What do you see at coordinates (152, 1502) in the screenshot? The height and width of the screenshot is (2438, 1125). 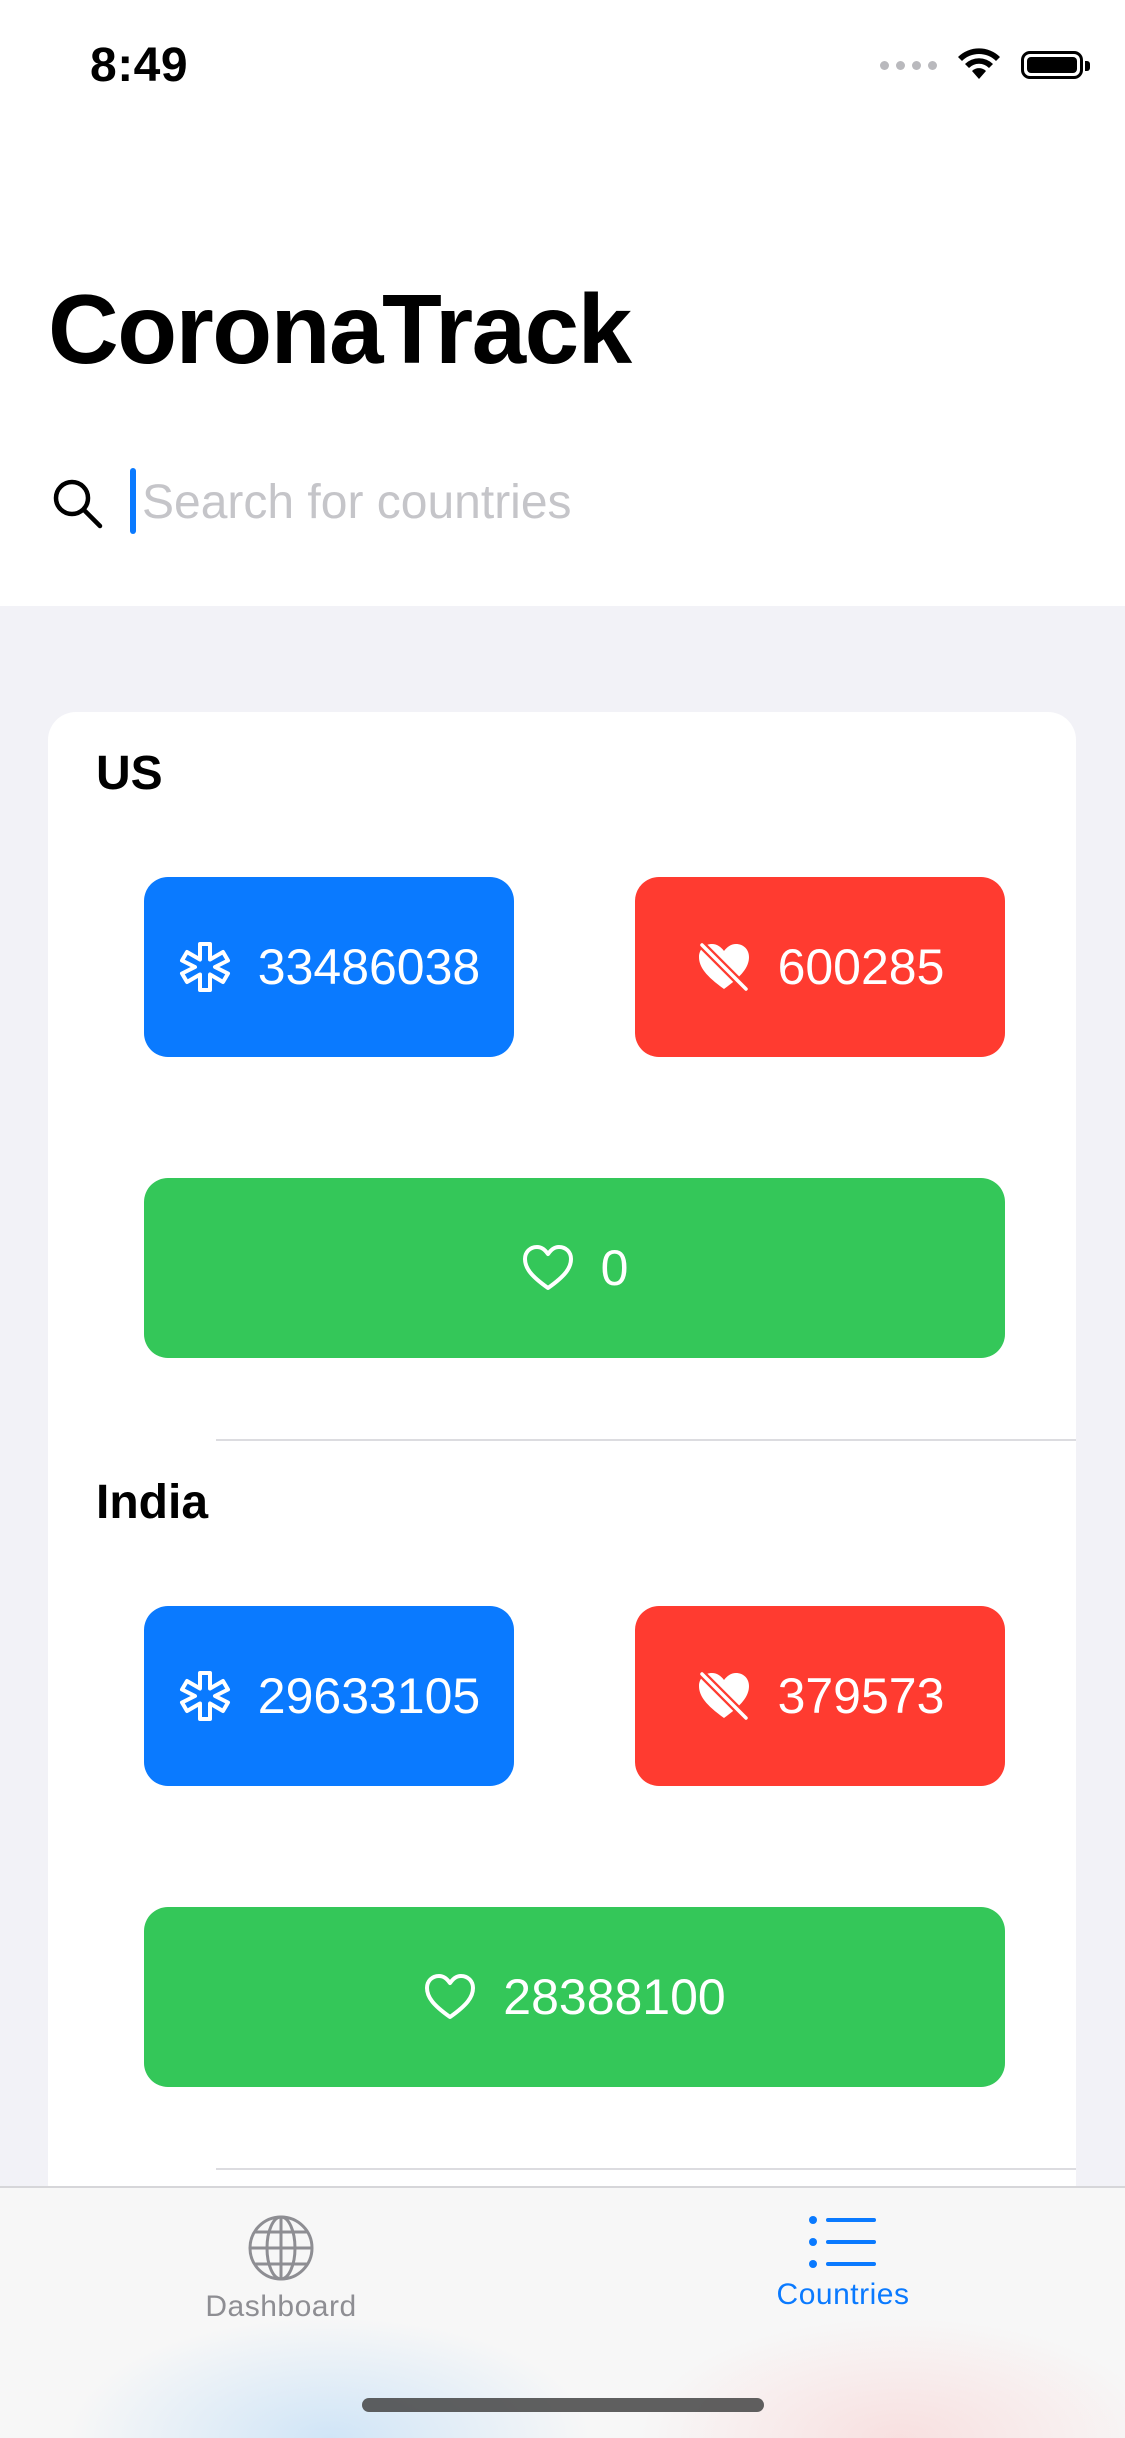 I see `country-name: India` at bounding box center [152, 1502].